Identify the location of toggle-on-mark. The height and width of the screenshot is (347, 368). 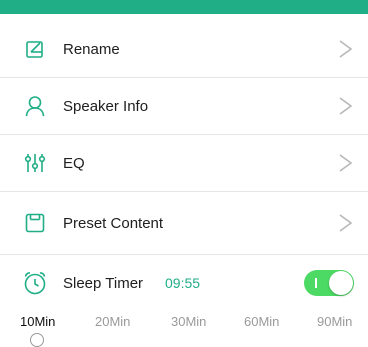
(316, 283).